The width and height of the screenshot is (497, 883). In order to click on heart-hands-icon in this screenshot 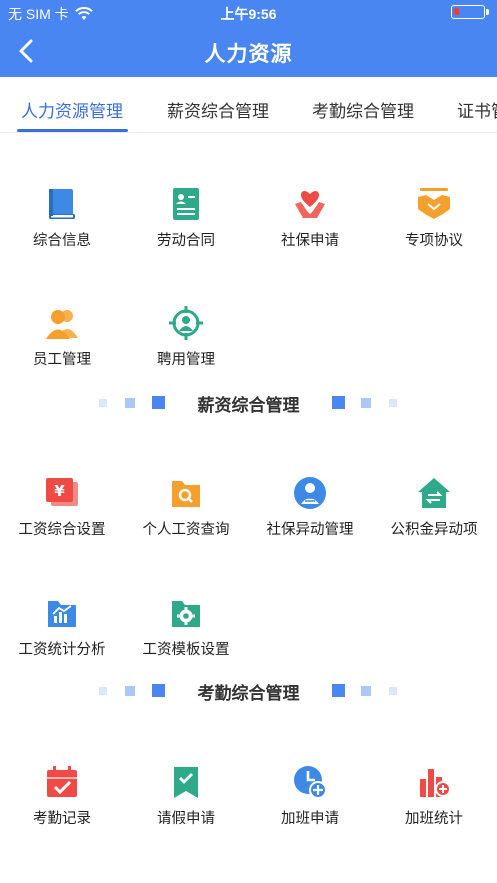, I will do `click(310, 204)`.